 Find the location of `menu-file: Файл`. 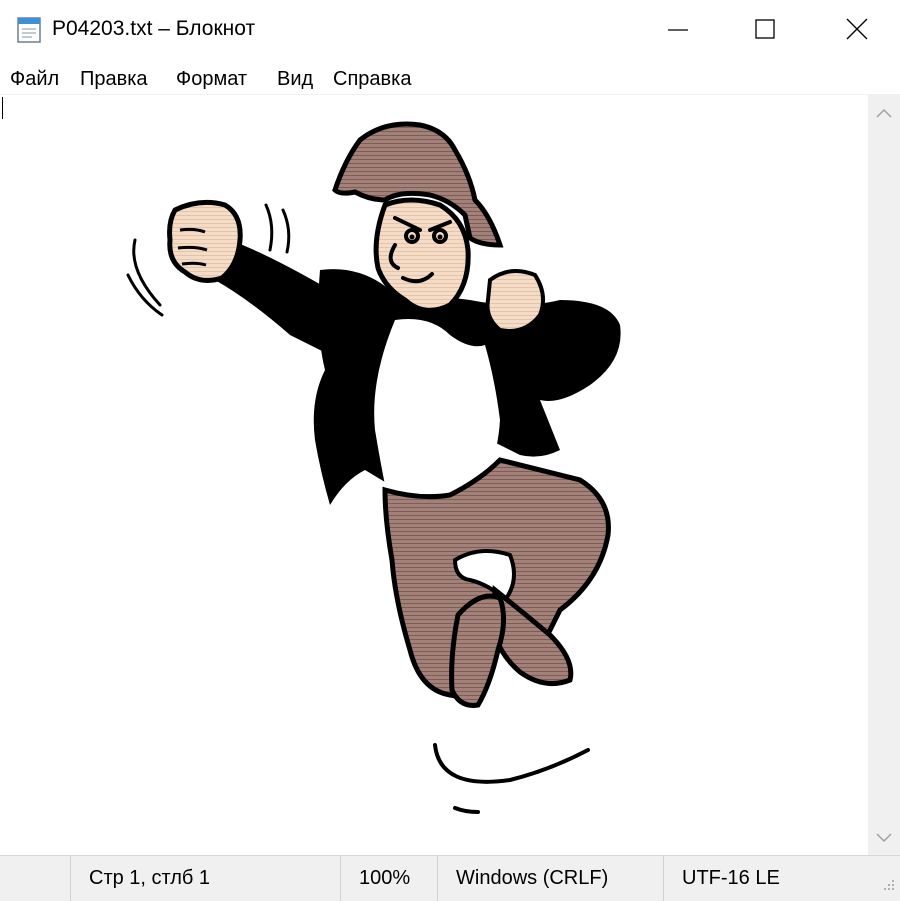

menu-file: Файл is located at coordinates (34, 79).